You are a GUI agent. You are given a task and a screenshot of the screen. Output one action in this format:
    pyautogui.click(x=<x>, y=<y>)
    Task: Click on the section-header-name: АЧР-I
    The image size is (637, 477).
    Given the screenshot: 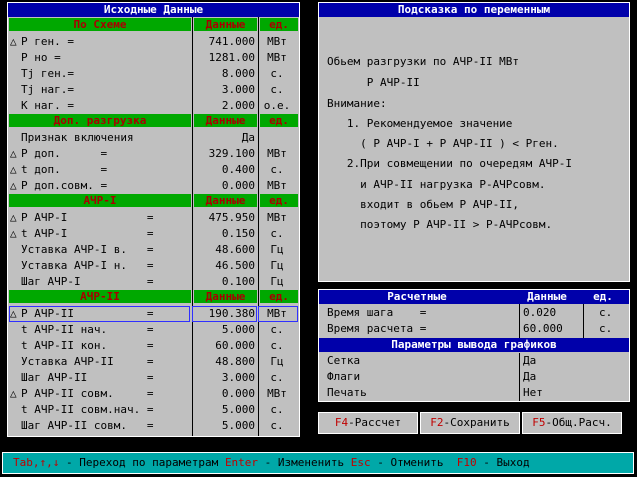 What is the action you would take?
    pyautogui.click(x=100, y=200)
    